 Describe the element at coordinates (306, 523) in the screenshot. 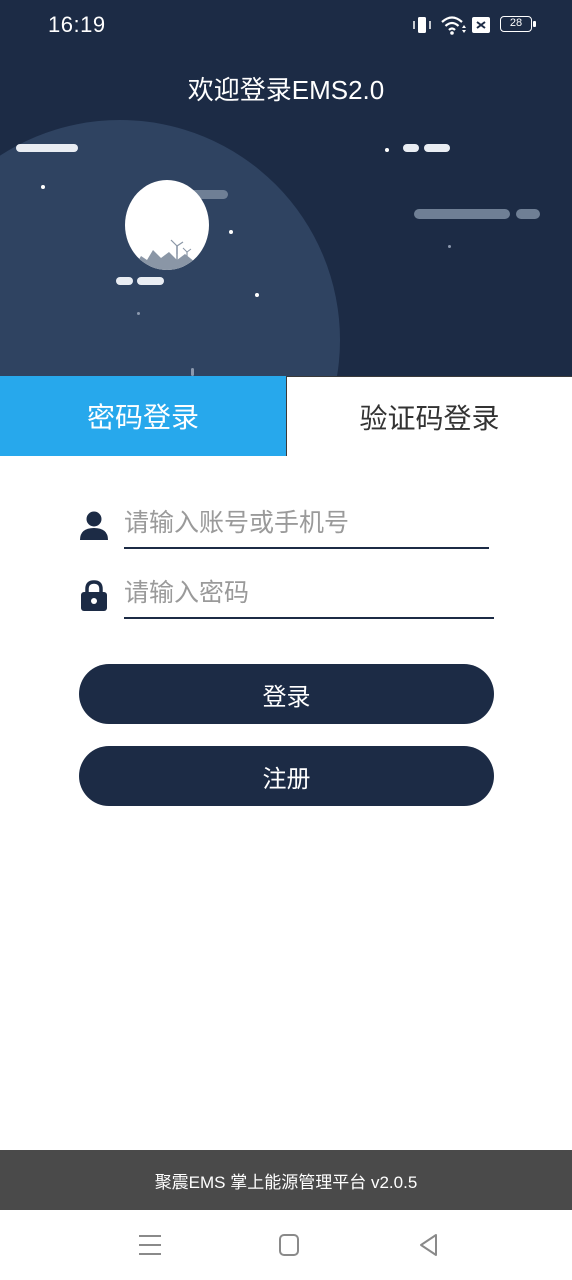

I see `account-input` at that location.